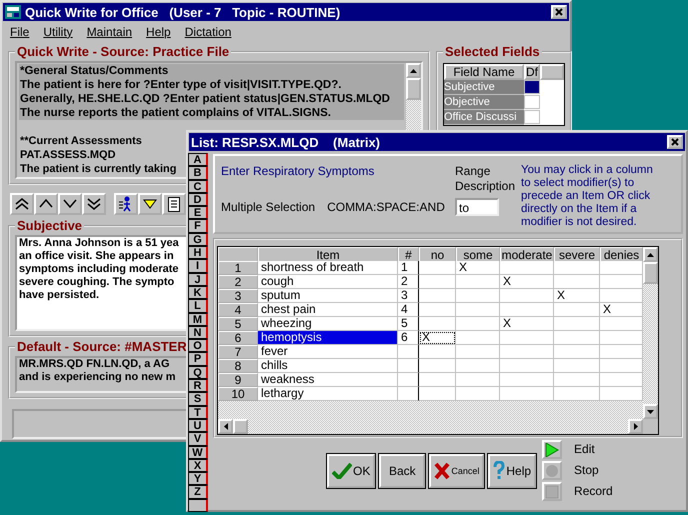 The image size is (688, 515). Describe the element at coordinates (328, 296) in the screenshot. I see `table-cell: sputum` at that location.